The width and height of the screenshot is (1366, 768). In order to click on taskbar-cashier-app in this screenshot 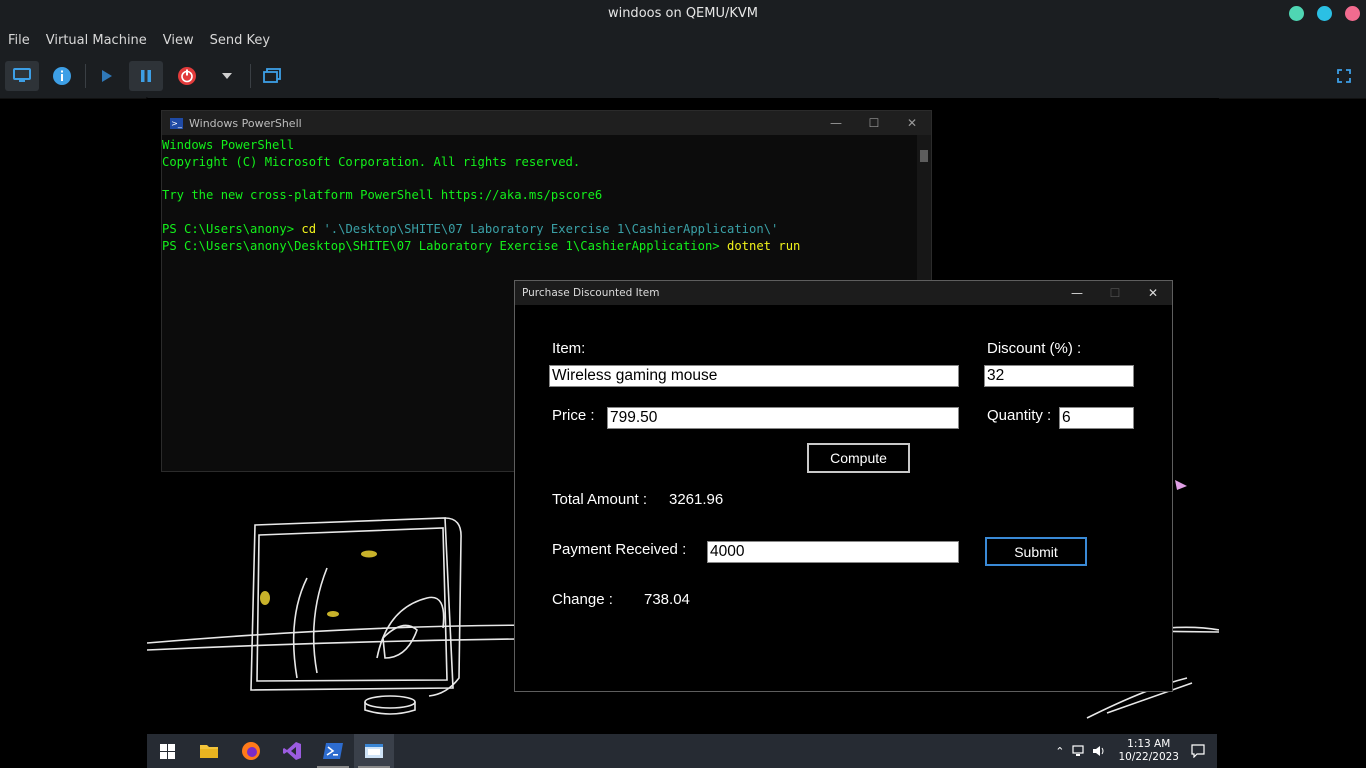, I will do `click(374, 751)`.